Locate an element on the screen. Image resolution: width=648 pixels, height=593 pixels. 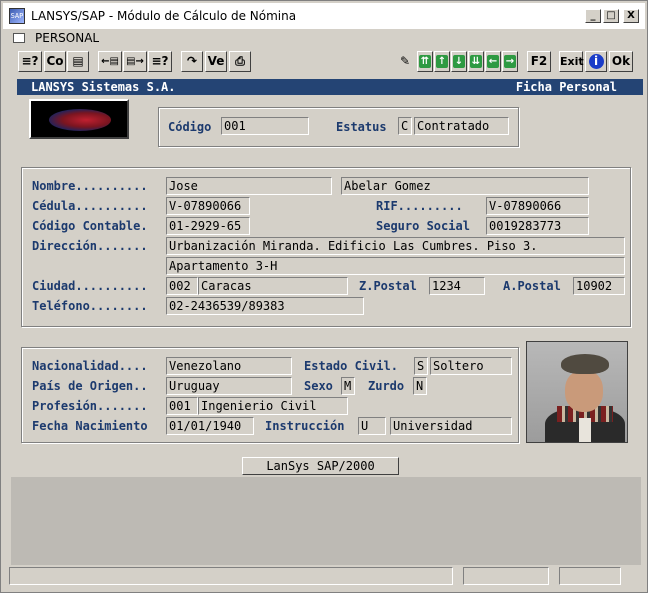
estatus-text-field: Contratado is located at coordinates (461, 126).